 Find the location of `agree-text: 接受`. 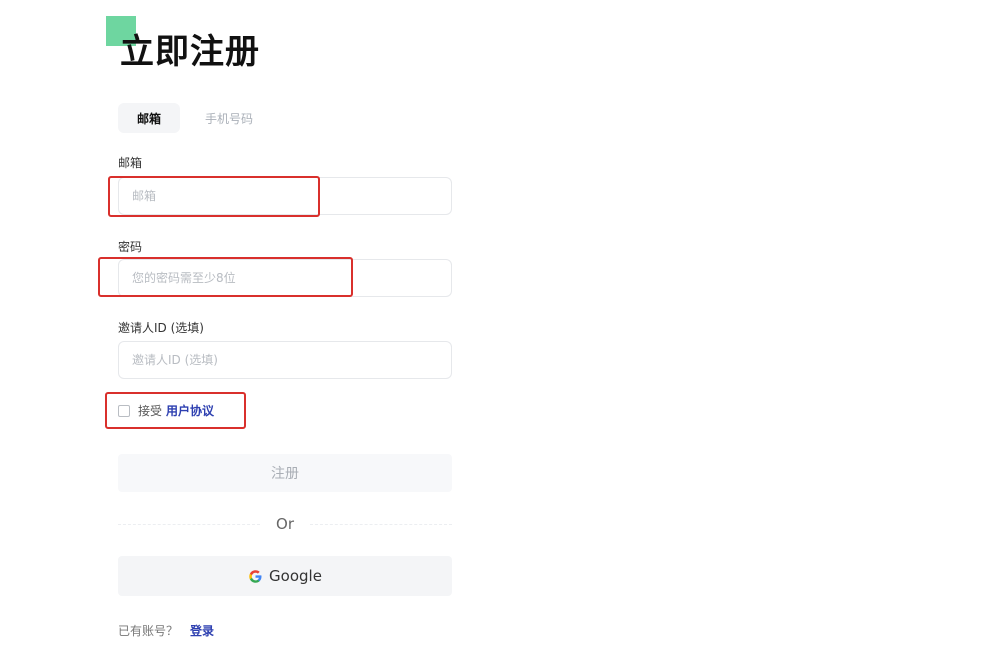

agree-text: 接受 is located at coordinates (150, 411).